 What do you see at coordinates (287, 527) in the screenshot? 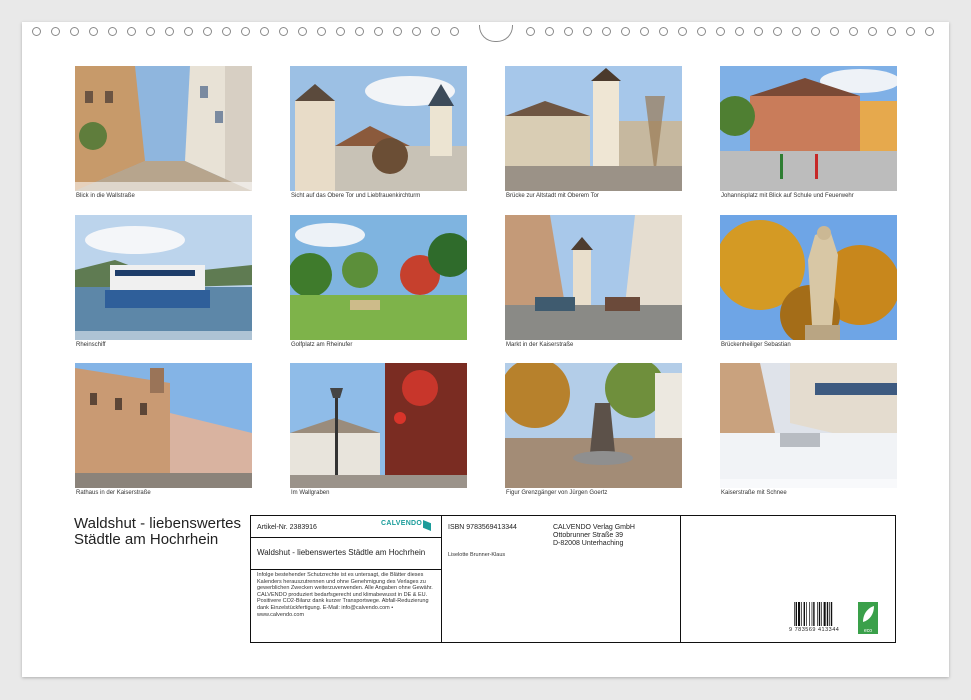
I see `article-number: Artikel-Nr. 2383916` at bounding box center [287, 527].